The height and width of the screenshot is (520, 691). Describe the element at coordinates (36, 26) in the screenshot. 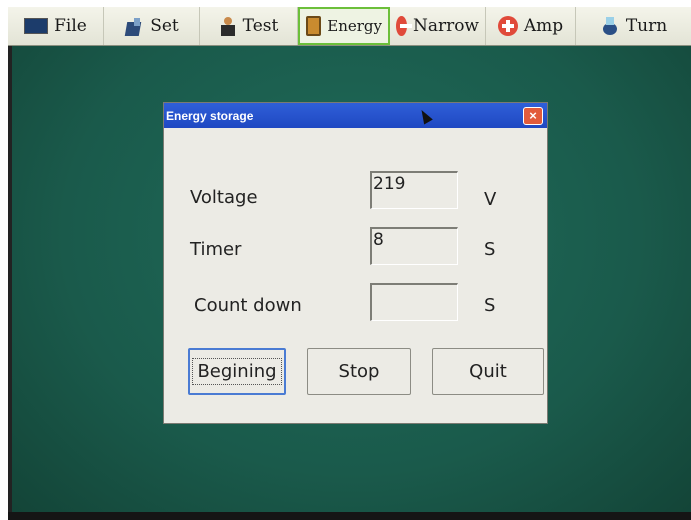

I see `monitor-icon` at that location.